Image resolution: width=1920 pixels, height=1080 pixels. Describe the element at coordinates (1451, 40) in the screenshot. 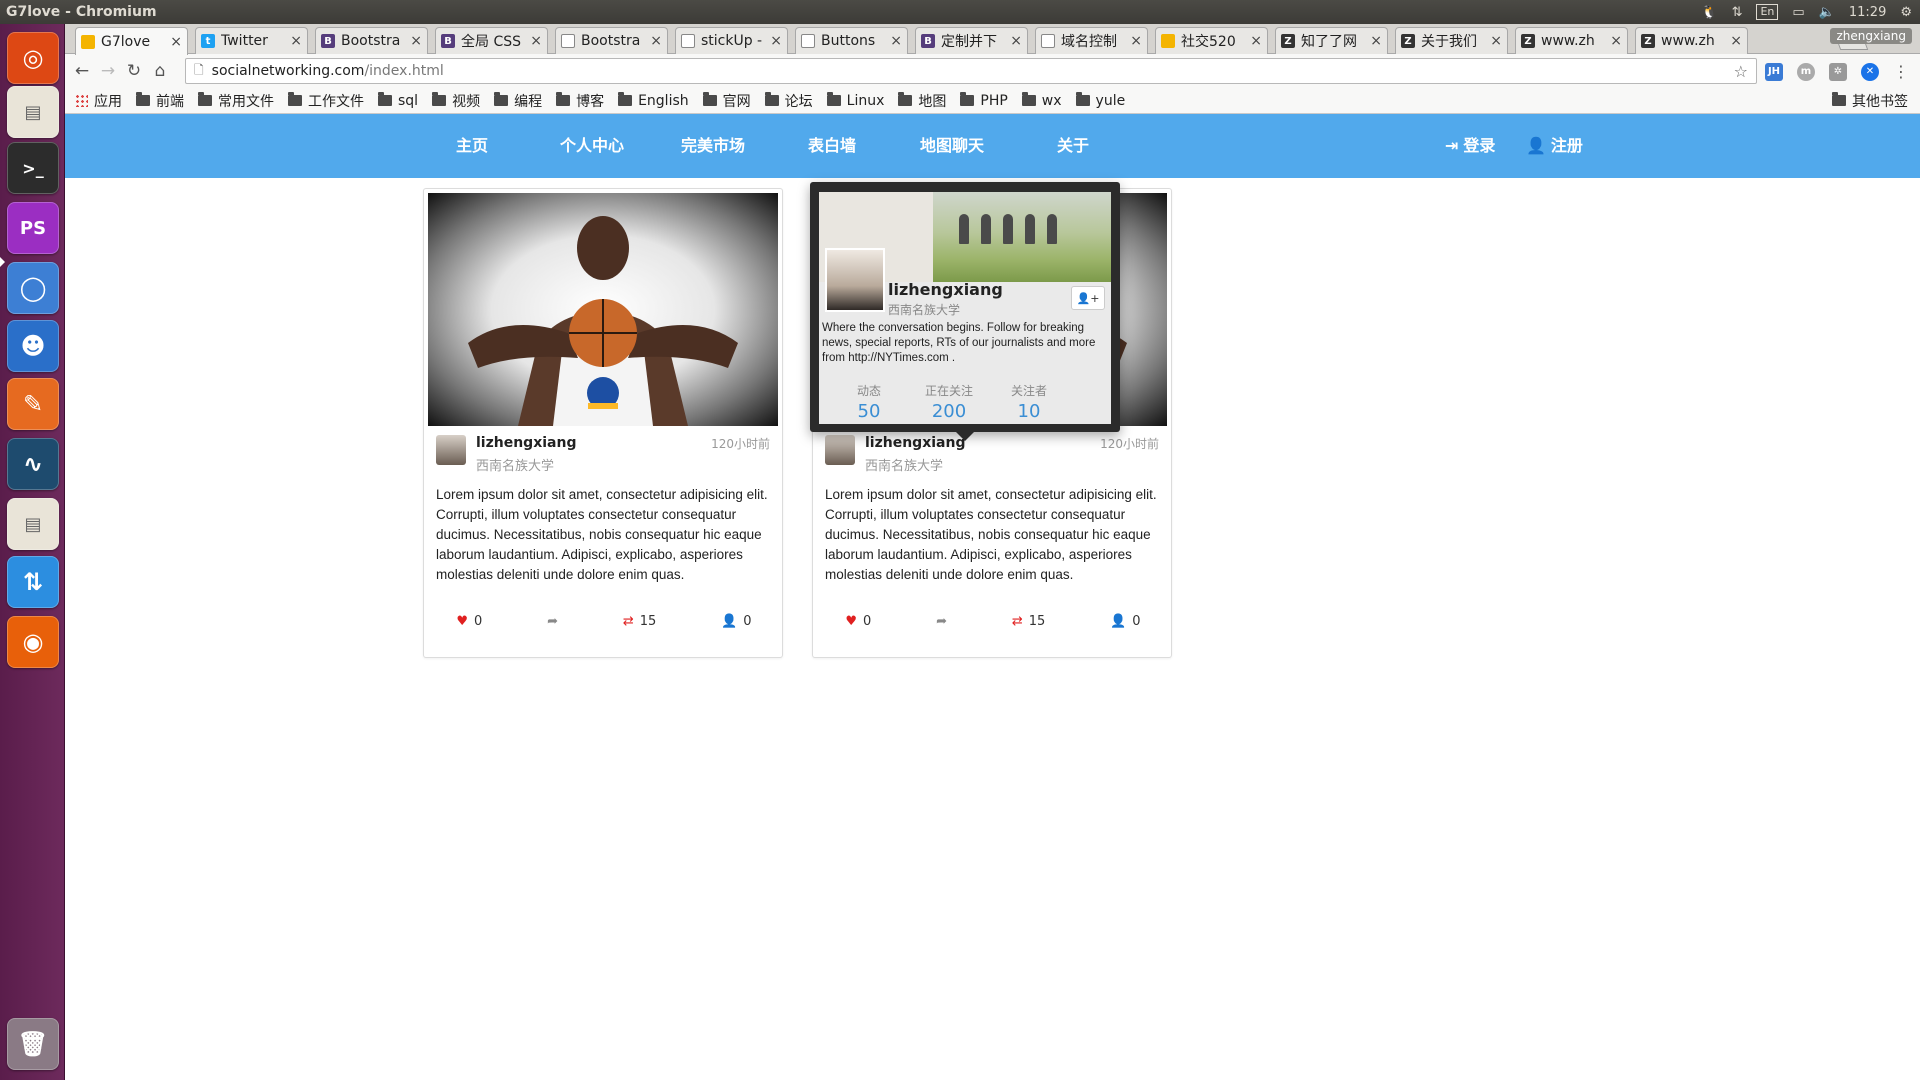

I see `tab: Z 关于我们 ×` at that location.